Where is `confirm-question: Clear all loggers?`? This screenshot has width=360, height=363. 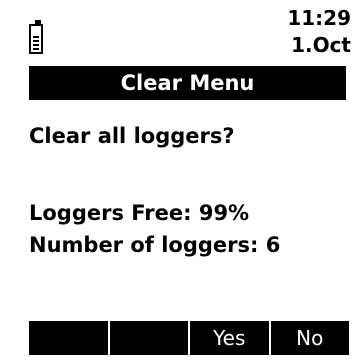
confirm-question: Clear all loggers? is located at coordinates (132, 136).